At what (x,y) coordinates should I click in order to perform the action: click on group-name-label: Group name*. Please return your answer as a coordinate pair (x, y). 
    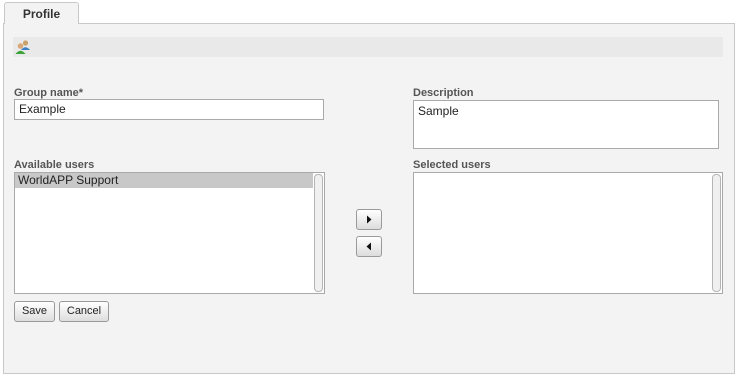
    Looking at the image, I should click on (49, 93).